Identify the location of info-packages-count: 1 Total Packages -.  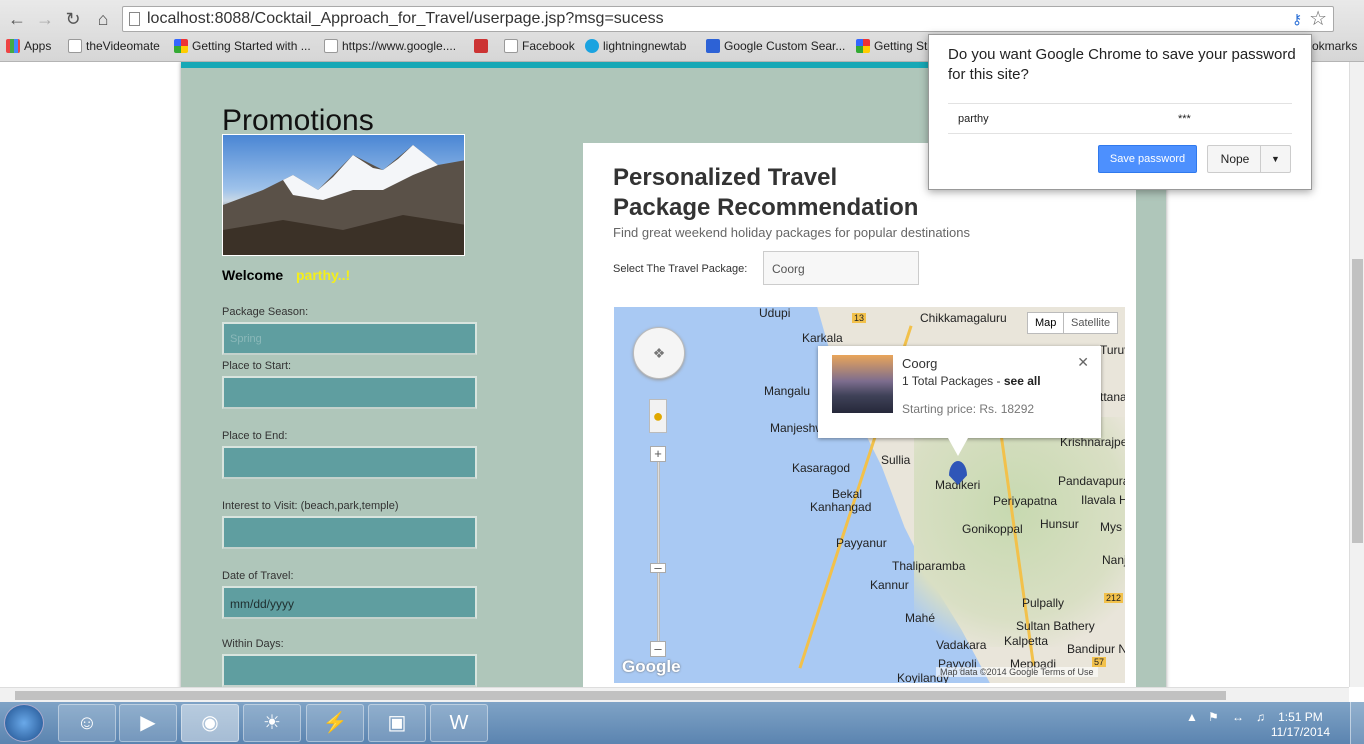
(953, 381).